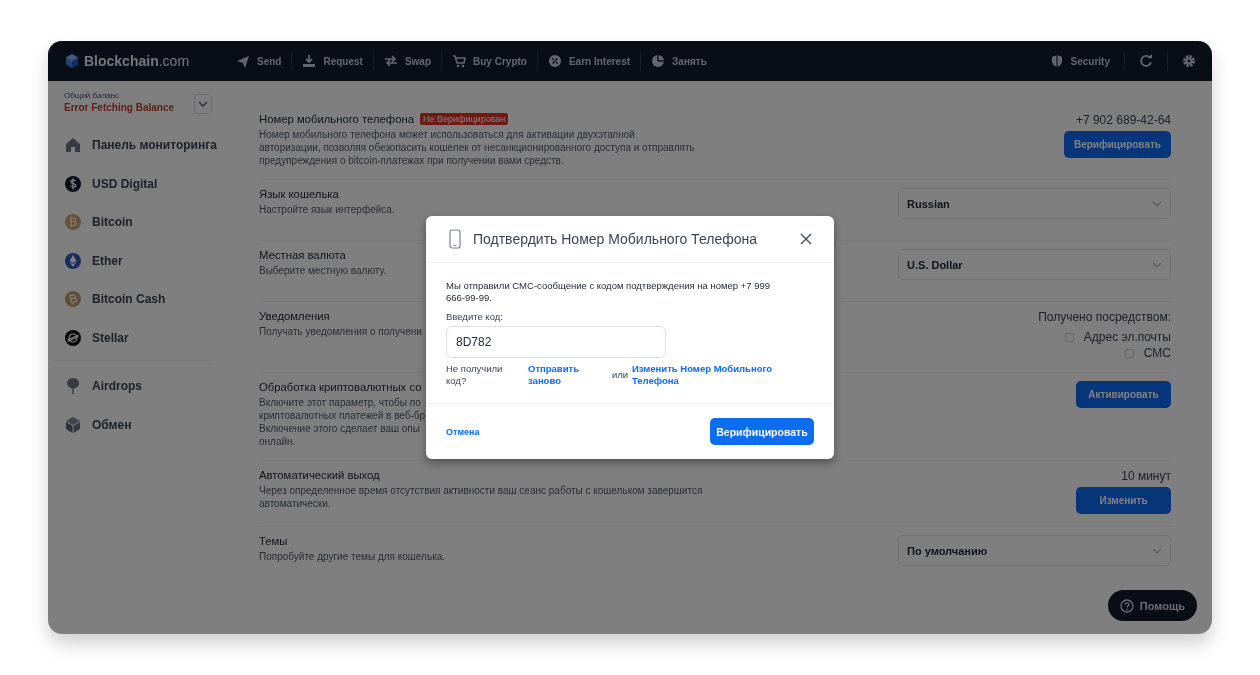  Describe the element at coordinates (73, 299) in the screenshot. I see `bitcoin-cash-coin-icon` at that location.